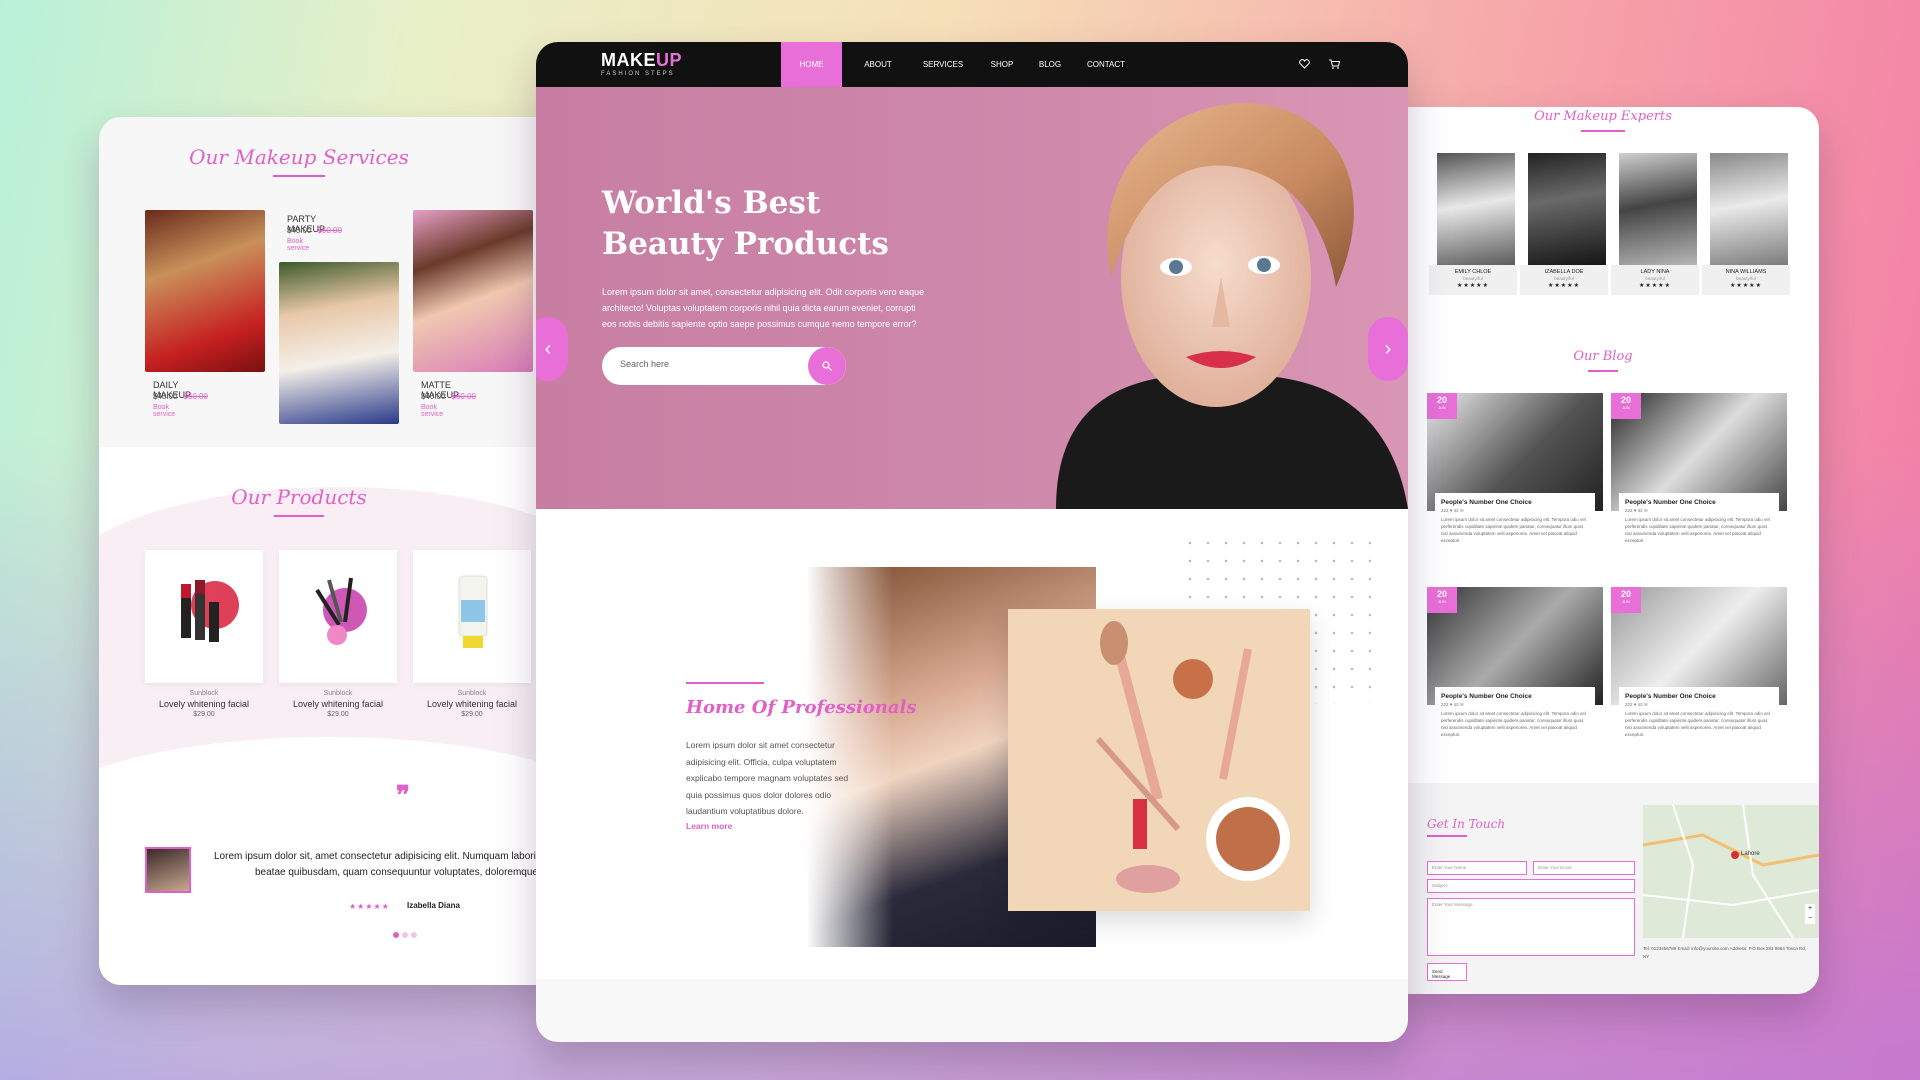  I want to click on map-label: Lahore, so click(1750, 854).